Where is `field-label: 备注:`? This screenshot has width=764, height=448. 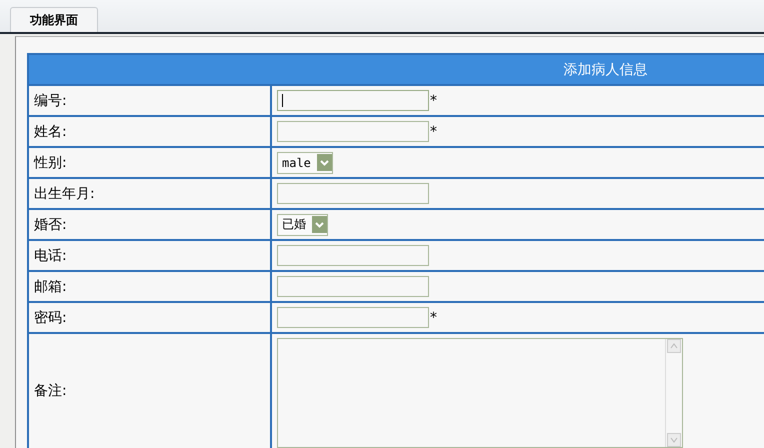 field-label: 备注: is located at coordinates (149, 390).